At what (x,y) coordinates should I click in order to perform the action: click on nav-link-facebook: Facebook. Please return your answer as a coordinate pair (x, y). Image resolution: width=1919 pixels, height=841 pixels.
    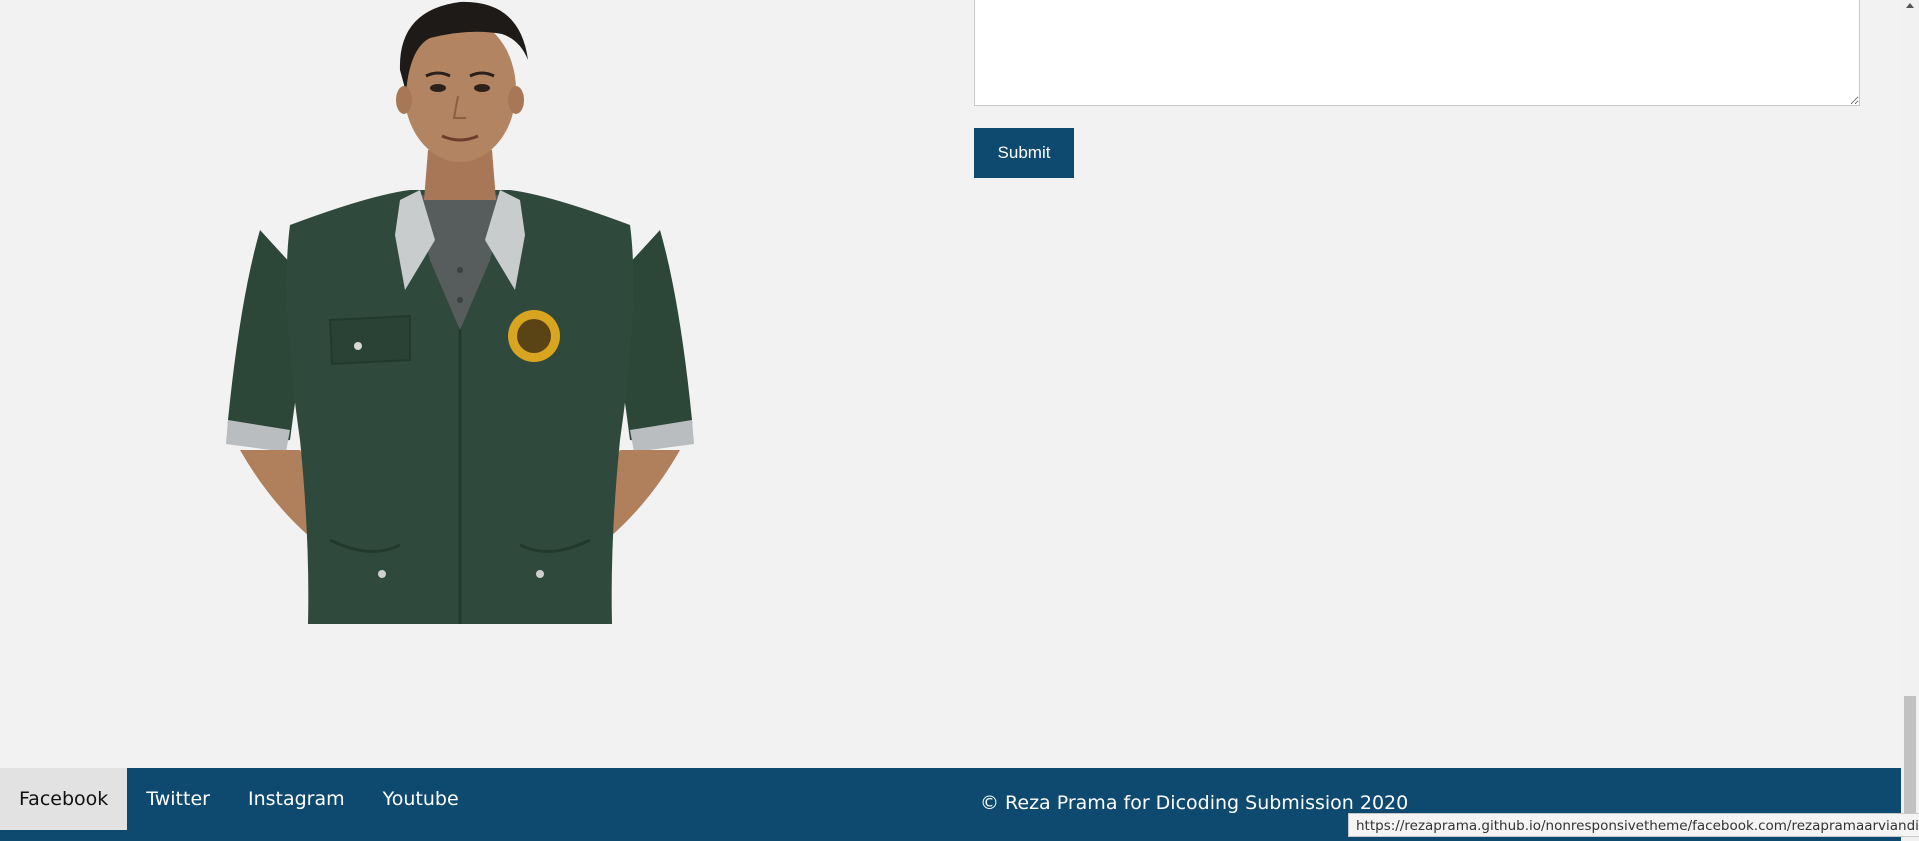
    Looking at the image, I should click on (64, 799).